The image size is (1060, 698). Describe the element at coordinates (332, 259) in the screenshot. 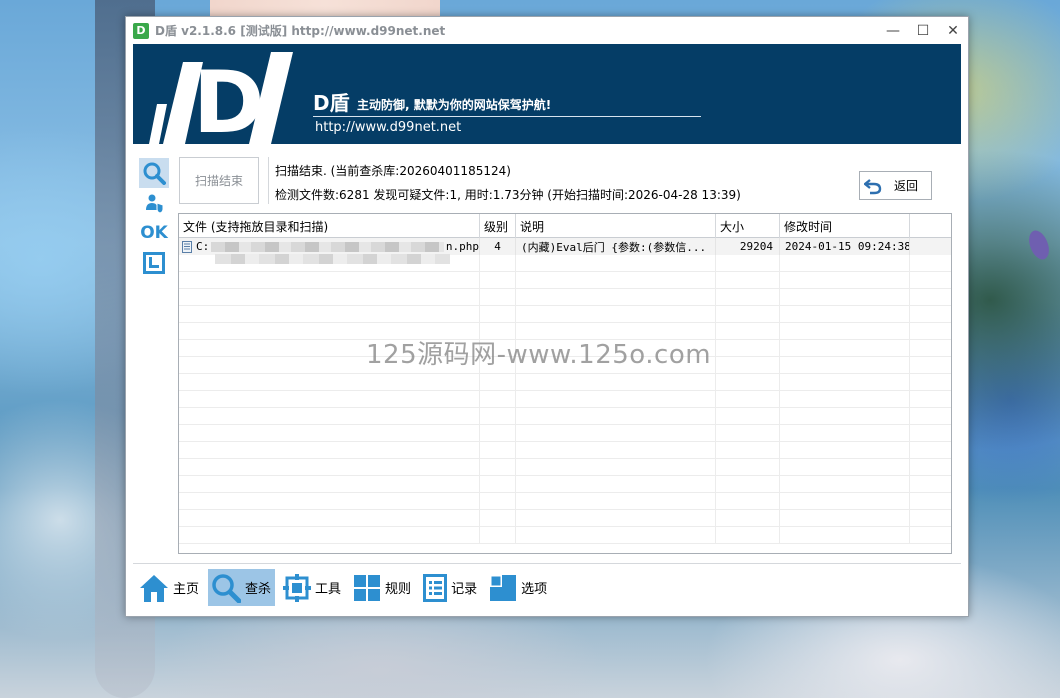

I see `redacted-path-overflow` at that location.